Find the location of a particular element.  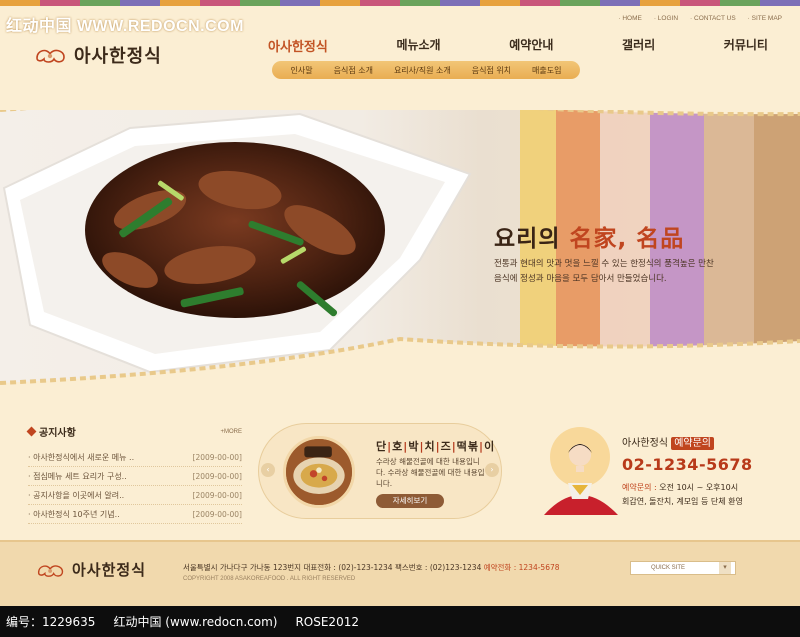

nav-item-gallery: 갤러리 is located at coordinates (638, 45).